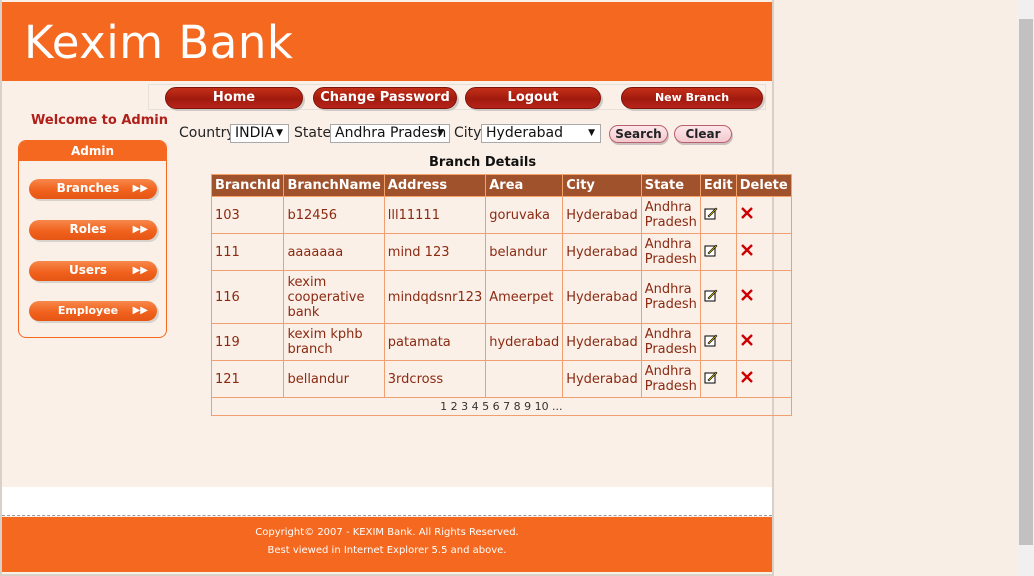 The image size is (1034, 576). Describe the element at coordinates (334, 297) in the screenshot. I see `cell-branch-name: kexim cooperative bank` at that location.